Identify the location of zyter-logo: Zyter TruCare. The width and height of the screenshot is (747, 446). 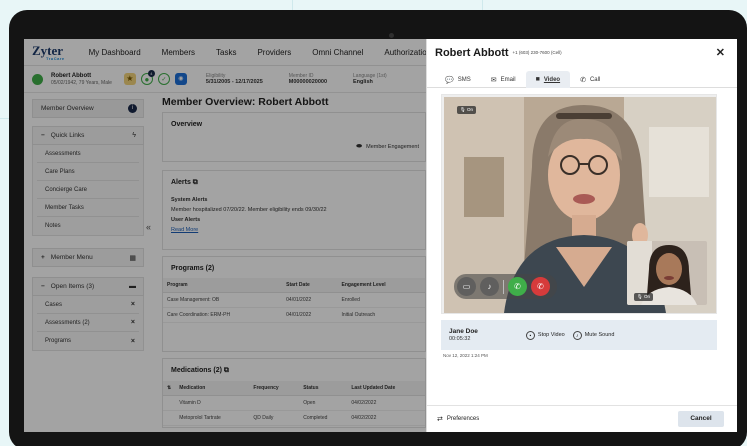
(48, 52).